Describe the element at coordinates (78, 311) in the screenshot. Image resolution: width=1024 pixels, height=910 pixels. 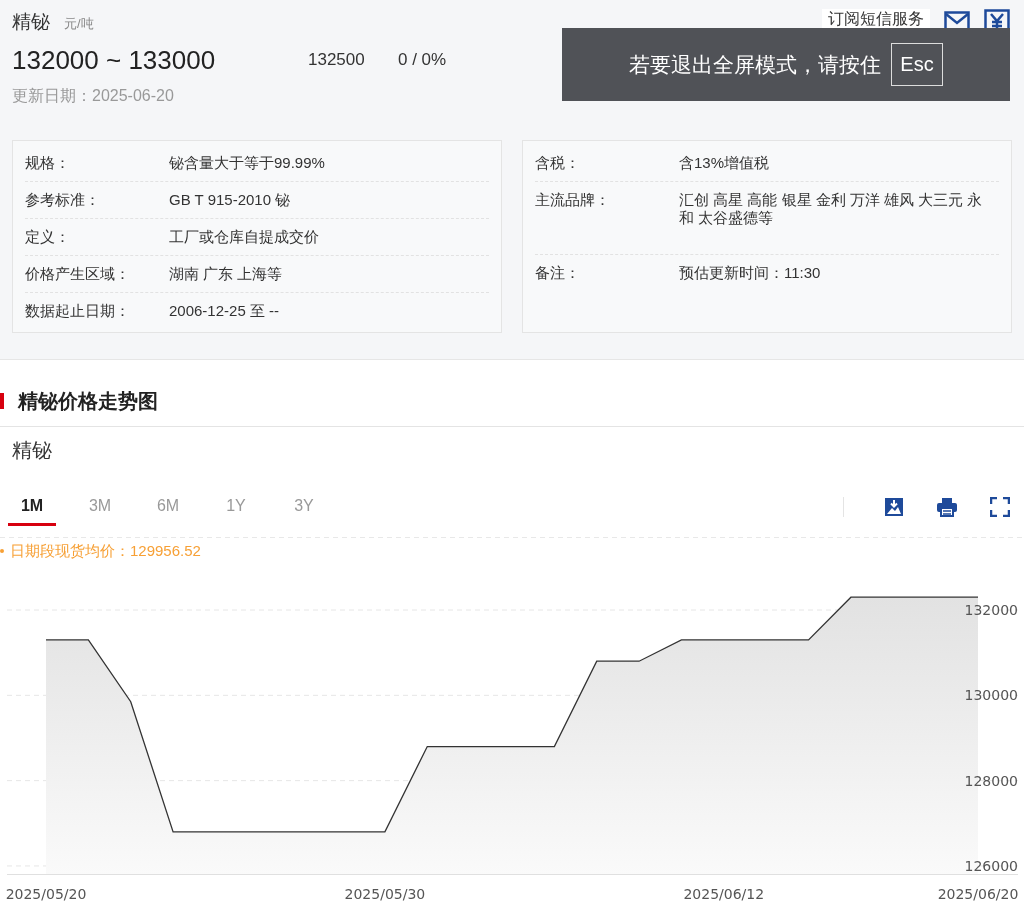
I see `info-label: 数据起止日期：` at that location.